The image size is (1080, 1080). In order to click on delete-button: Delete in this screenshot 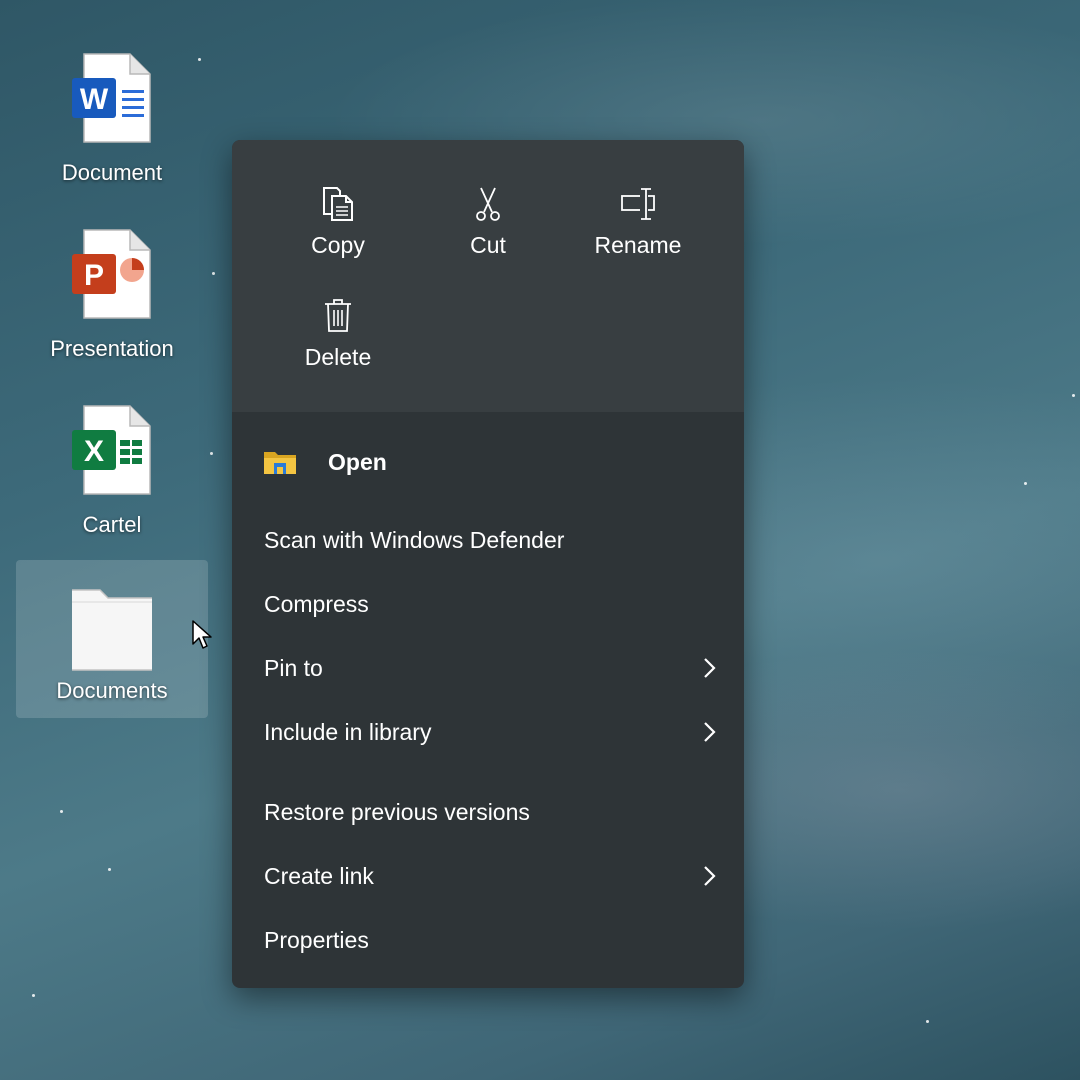, I will do `click(338, 346)`.